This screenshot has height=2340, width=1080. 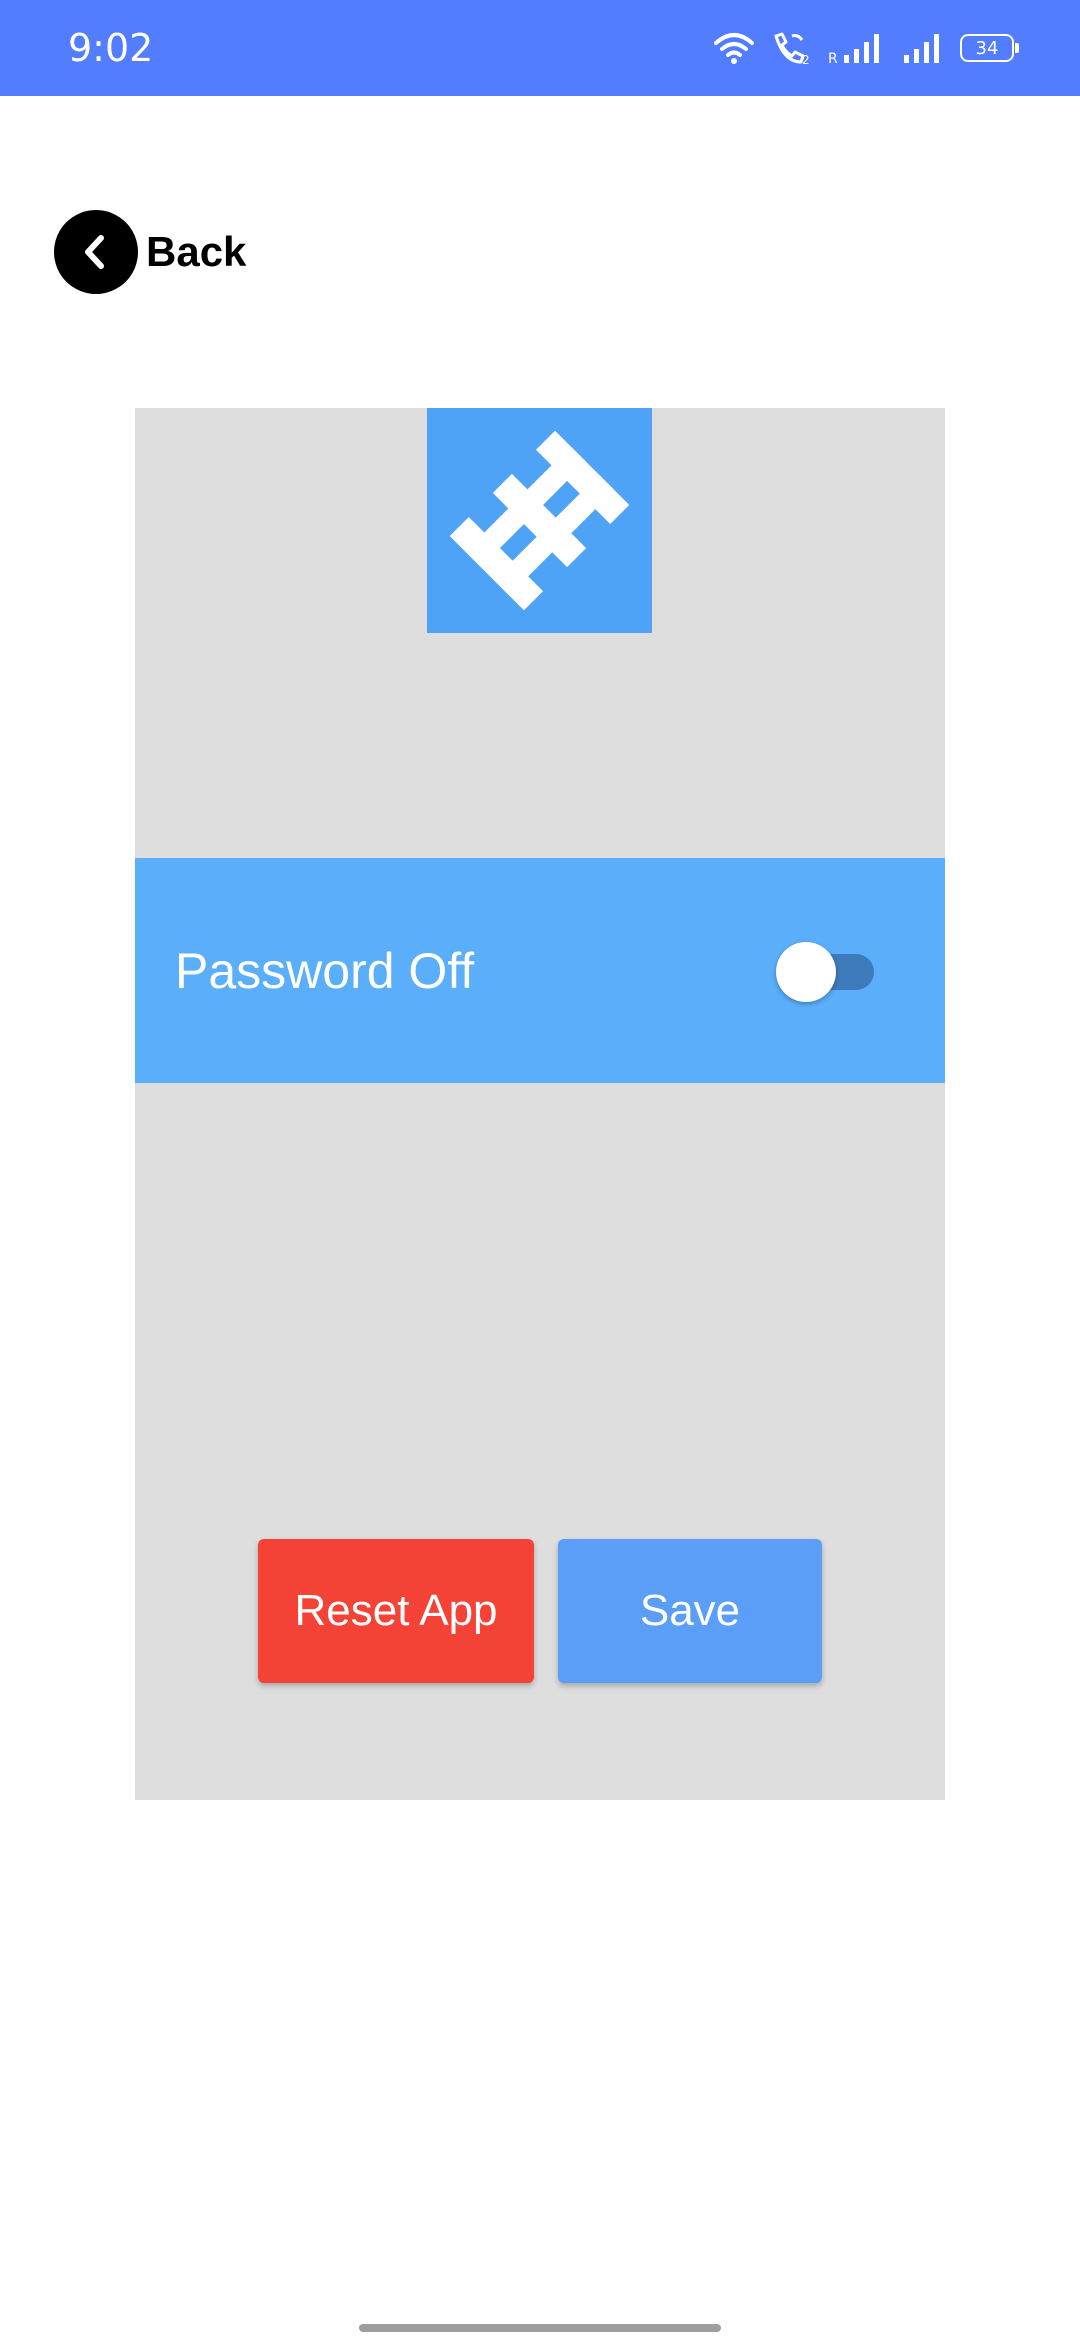 I want to click on password-label: Password Off, so click(x=325, y=971).